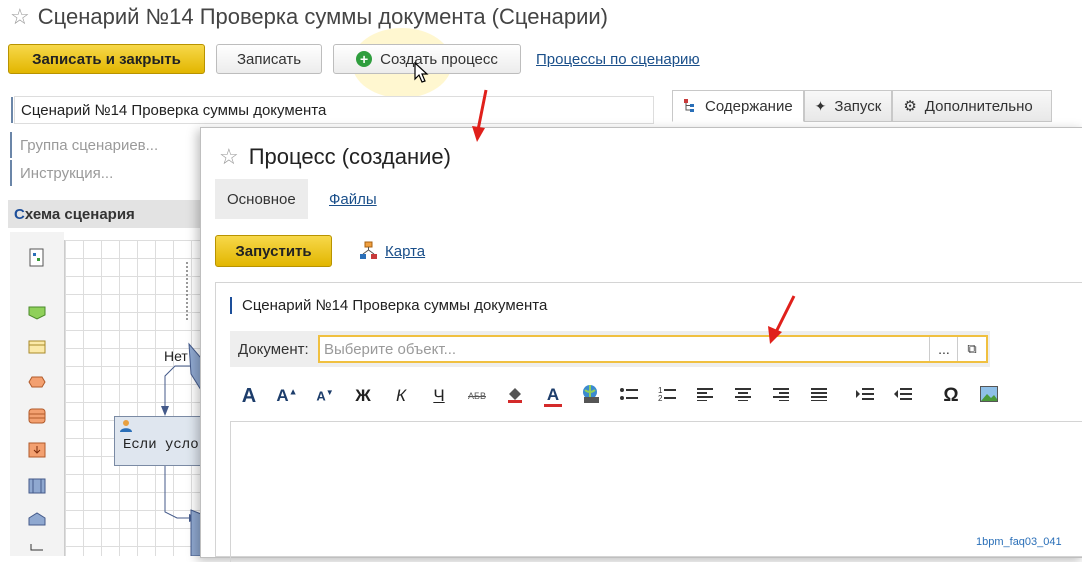 The height and width of the screenshot is (562, 1082). Describe the element at coordinates (951, 396) in the screenshot. I see `special-char-icon: Ω` at that location.